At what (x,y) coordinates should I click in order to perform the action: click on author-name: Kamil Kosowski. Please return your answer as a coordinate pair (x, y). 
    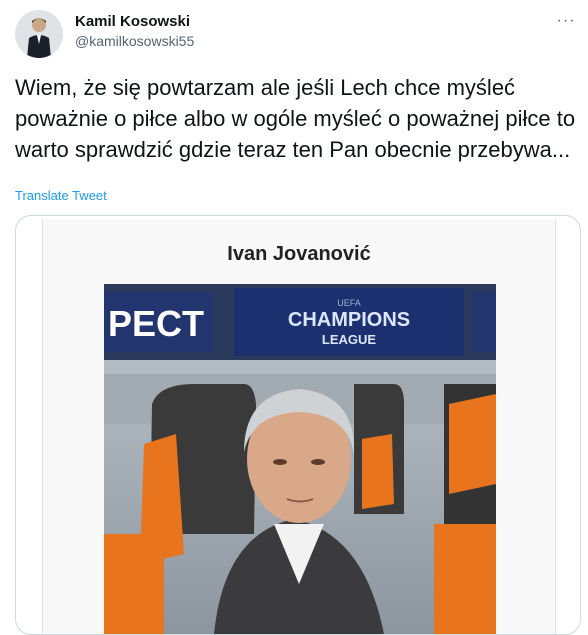
    Looking at the image, I should click on (132, 21).